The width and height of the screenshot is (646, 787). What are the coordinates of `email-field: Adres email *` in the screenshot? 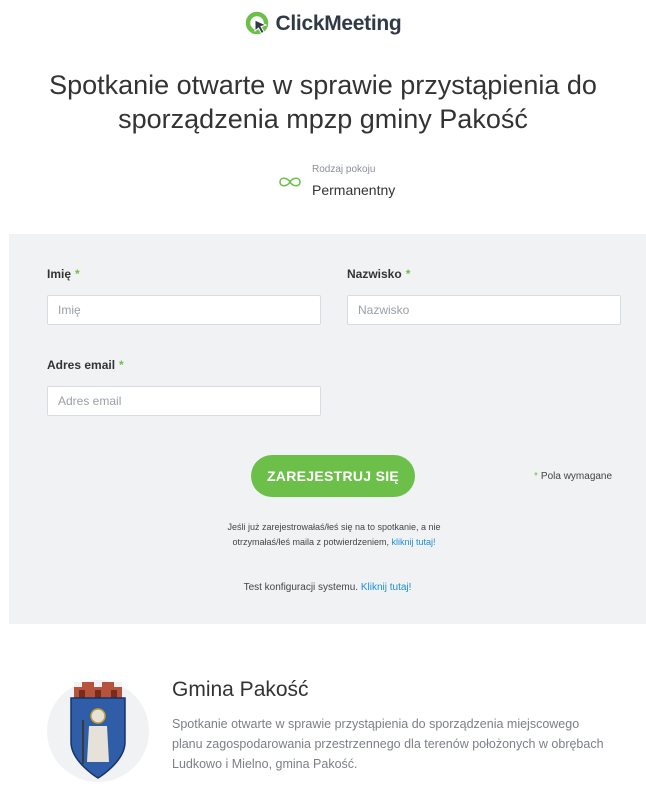 It's located at (184, 387).